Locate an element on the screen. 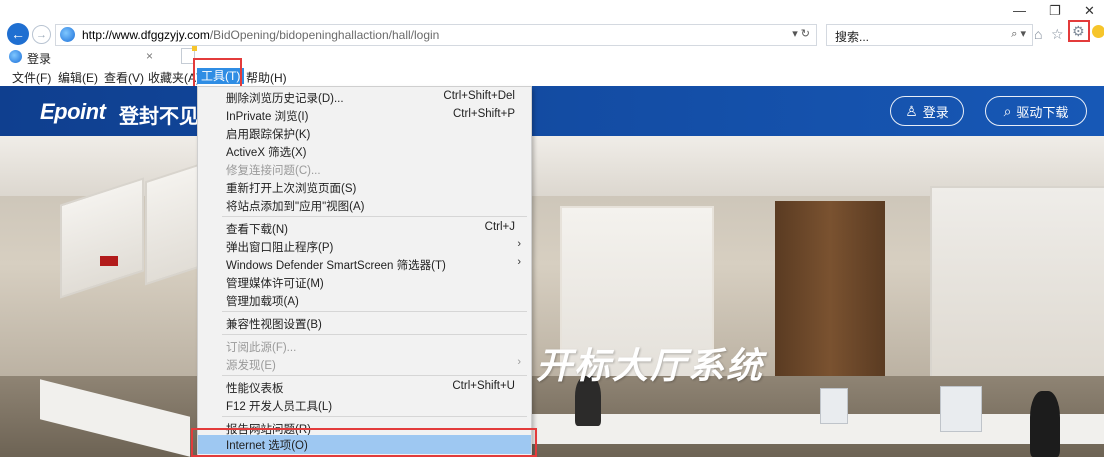  highlight-box-gear: ⚙ is located at coordinates (1079, 31).